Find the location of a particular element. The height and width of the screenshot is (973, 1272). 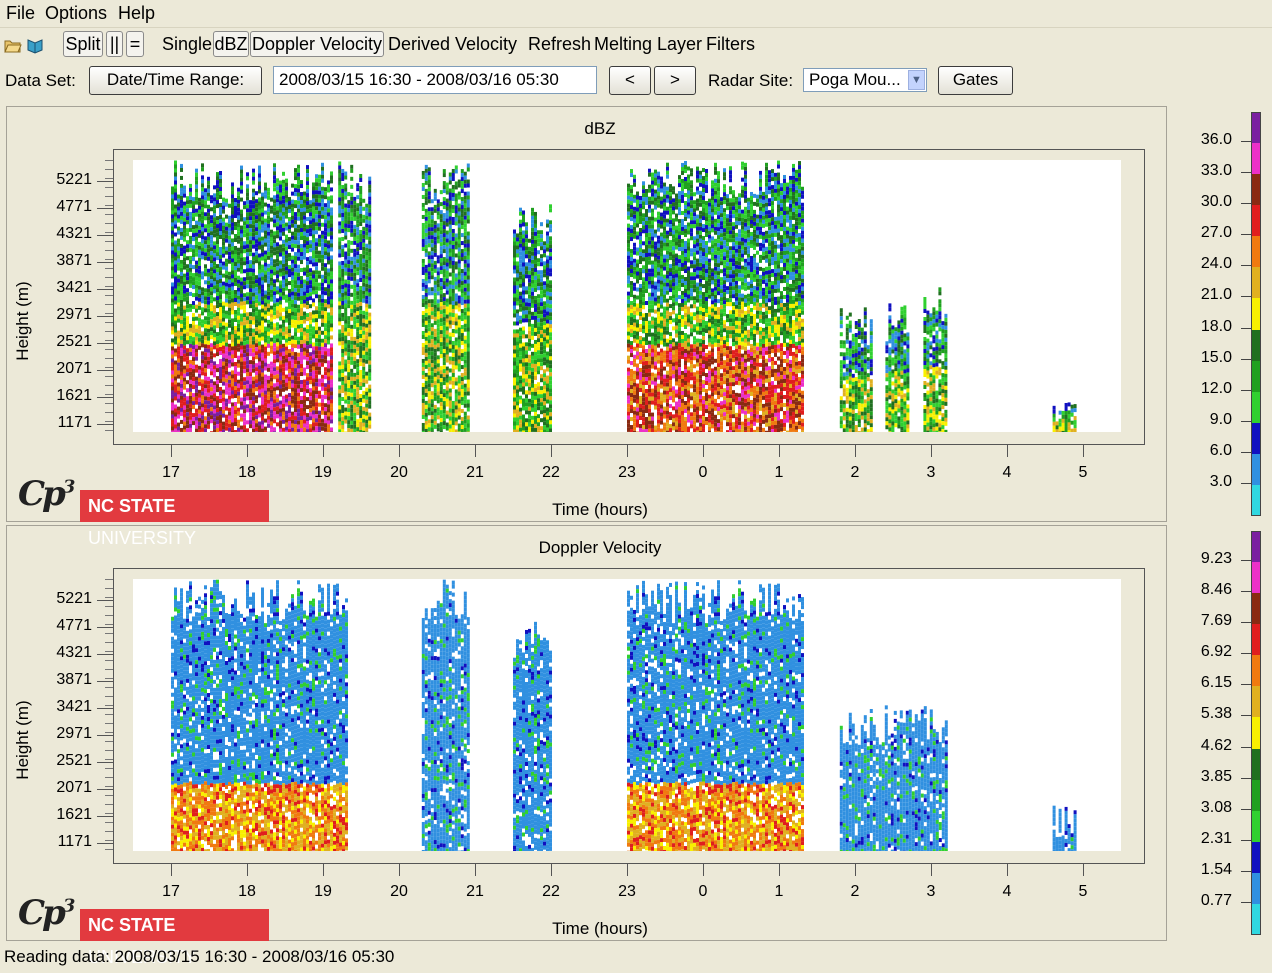

colorbar-label: 15.0 is located at coordinates (1211, 358).